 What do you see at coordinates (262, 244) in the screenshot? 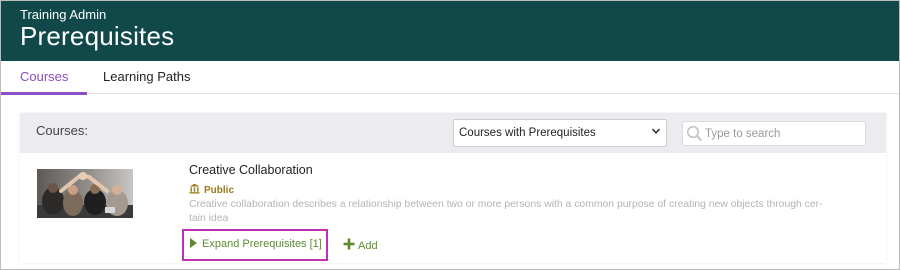
I see `expand-prerequisites-label: Expand Prerequisites [1]` at bounding box center [262, 244].